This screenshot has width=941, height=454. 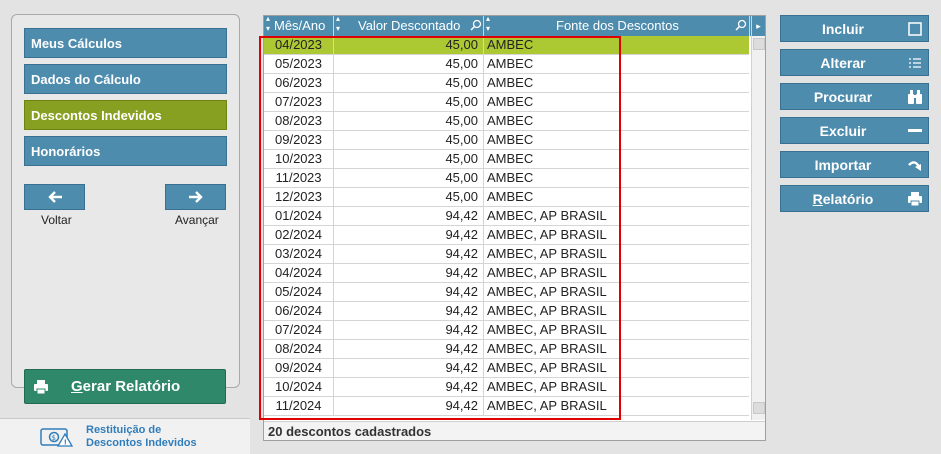 I want to click on cell-mes-ano: 04/2024, so click(x=299, y=273).